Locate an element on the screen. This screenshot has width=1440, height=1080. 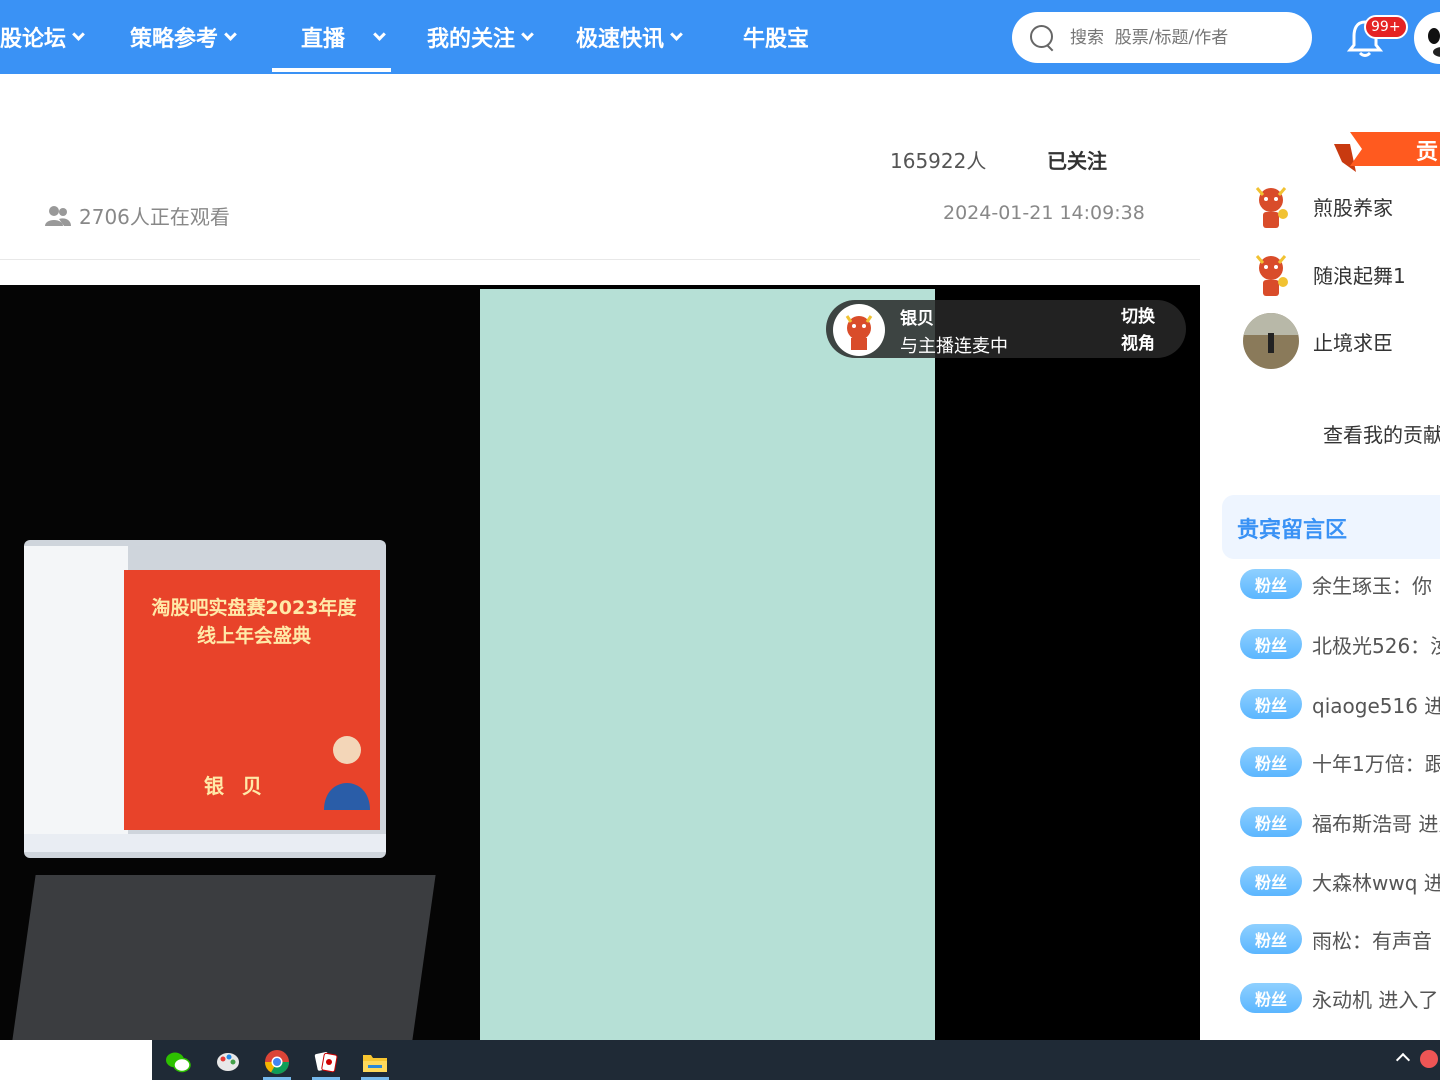
event-poster: 淘股吧实盘赛2023年度线上年会盛典 银贝 is located at coordinates (252, 700).